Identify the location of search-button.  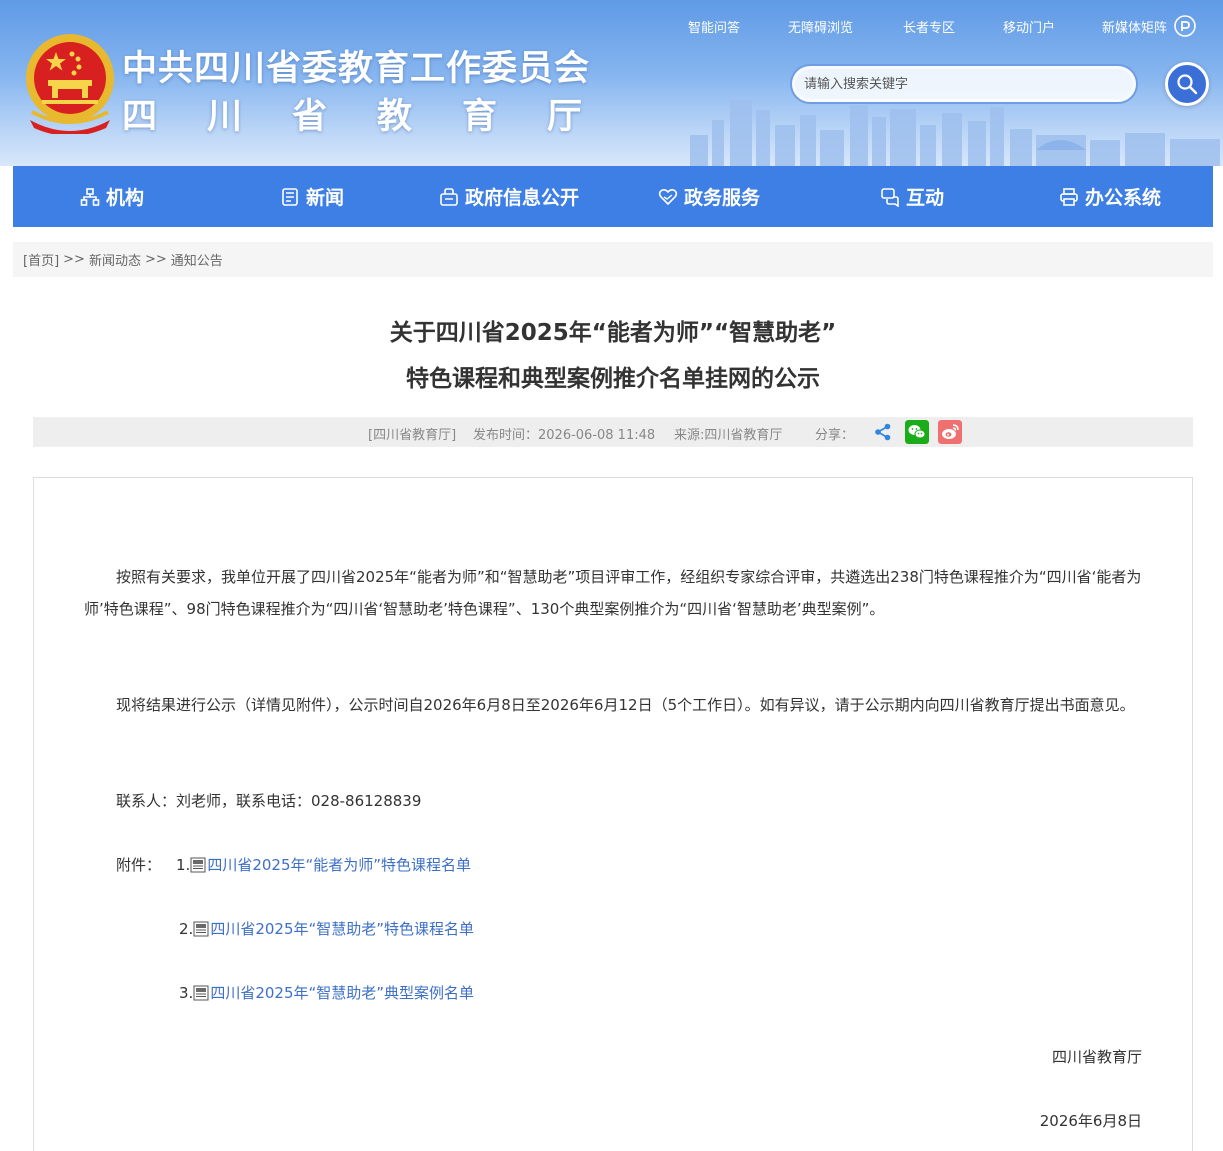
(1187, 84).